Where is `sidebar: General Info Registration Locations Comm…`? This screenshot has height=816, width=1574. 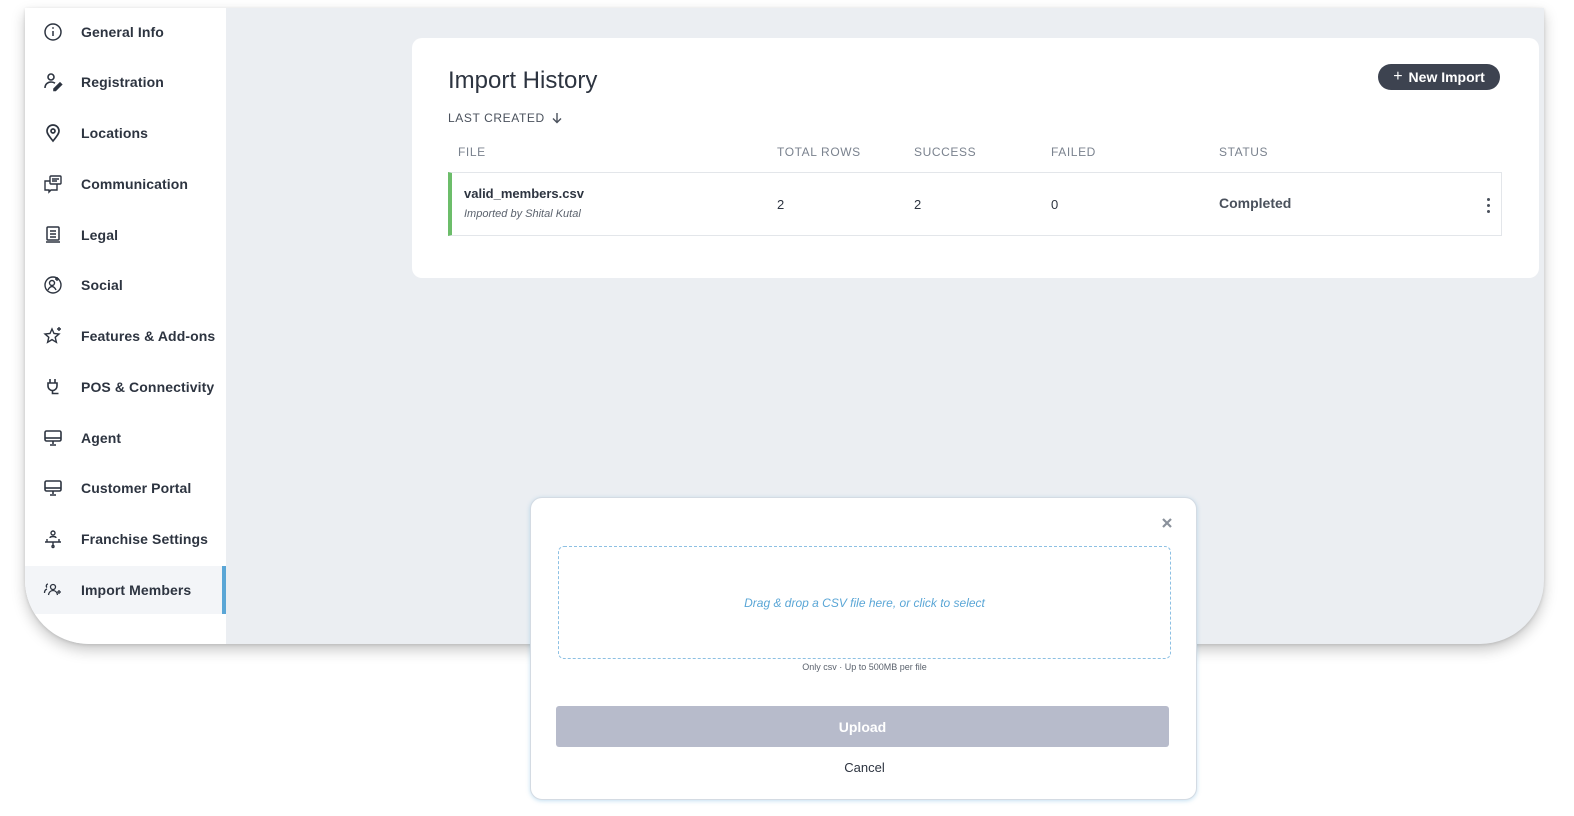
sidebar: General Info Registration Locations Comm… is located at coordinates (125, 326).